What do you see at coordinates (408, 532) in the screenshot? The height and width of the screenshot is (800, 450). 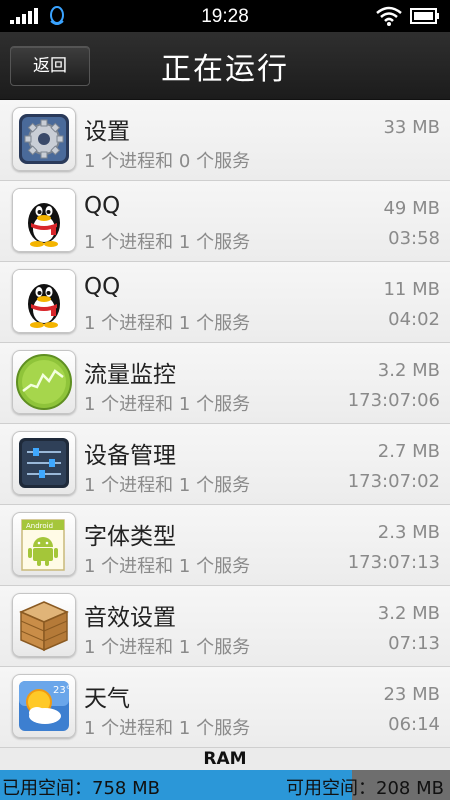 I see `app-memory: 2.3 MB` at bounding box center [408, 532].